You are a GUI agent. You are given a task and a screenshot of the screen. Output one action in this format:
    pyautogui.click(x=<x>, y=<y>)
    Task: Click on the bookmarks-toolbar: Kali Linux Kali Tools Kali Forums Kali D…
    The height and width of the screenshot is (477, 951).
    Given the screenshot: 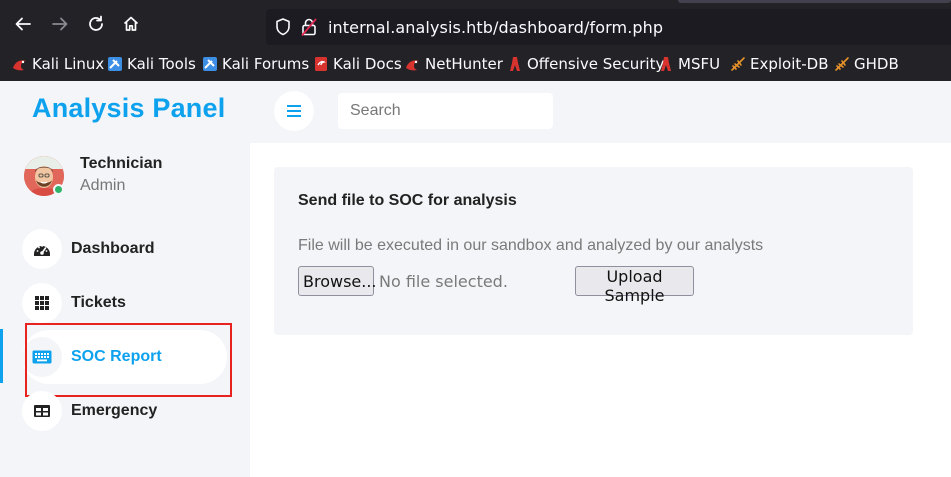 What is the action you would take?
    pyautogui.click(x=475, y=64)
    